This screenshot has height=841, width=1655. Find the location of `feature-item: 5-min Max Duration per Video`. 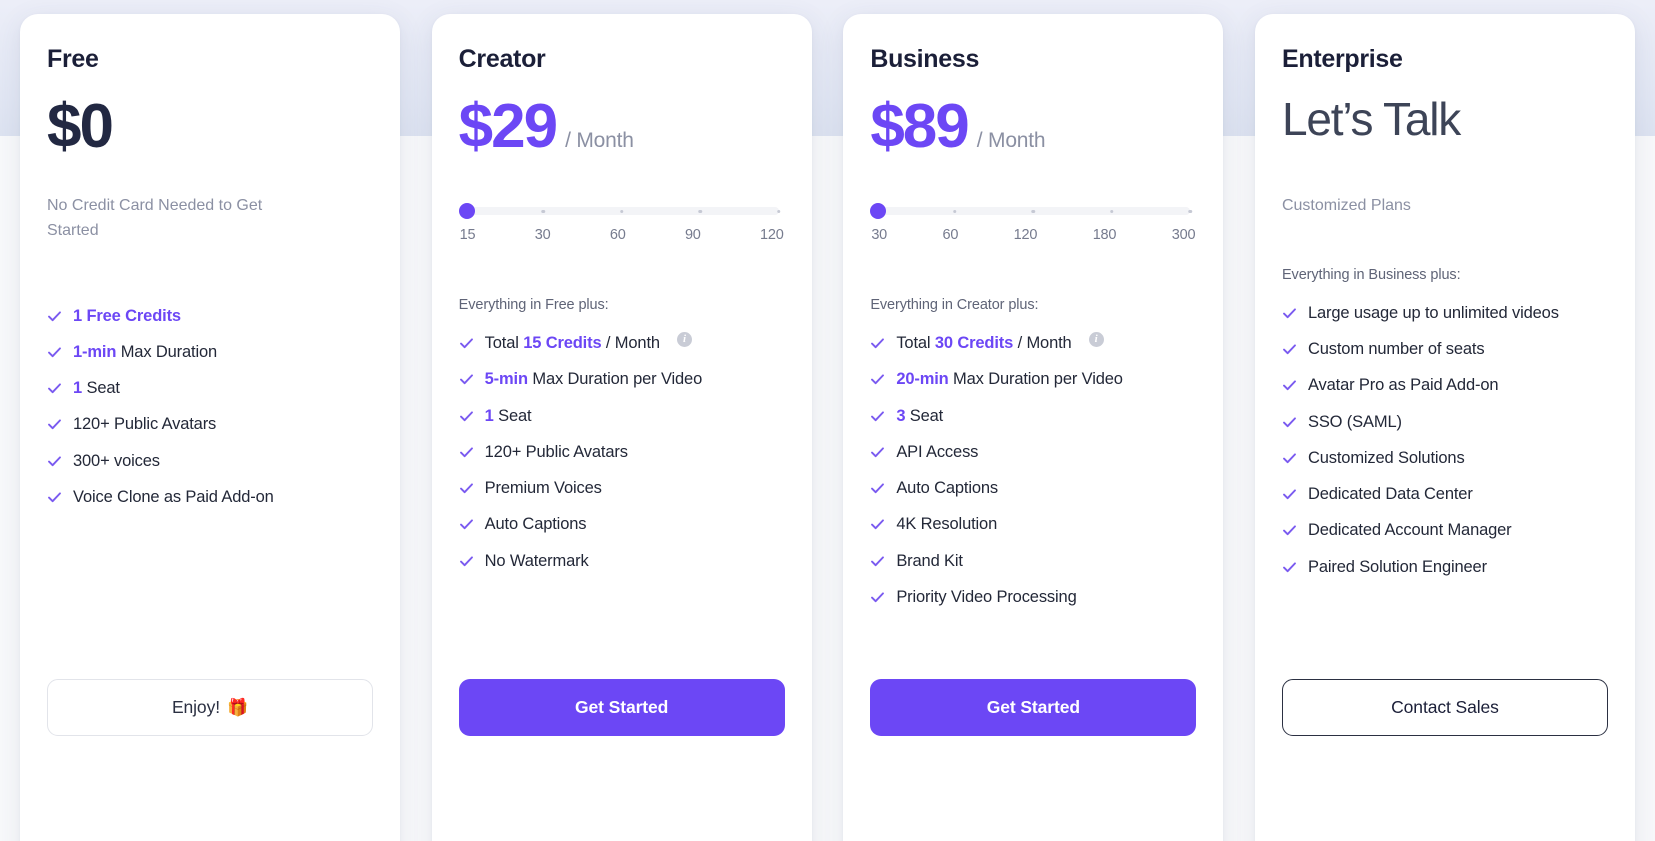

feature-item: 5-min Max Duration per Video is located at coordinates (622, 379).